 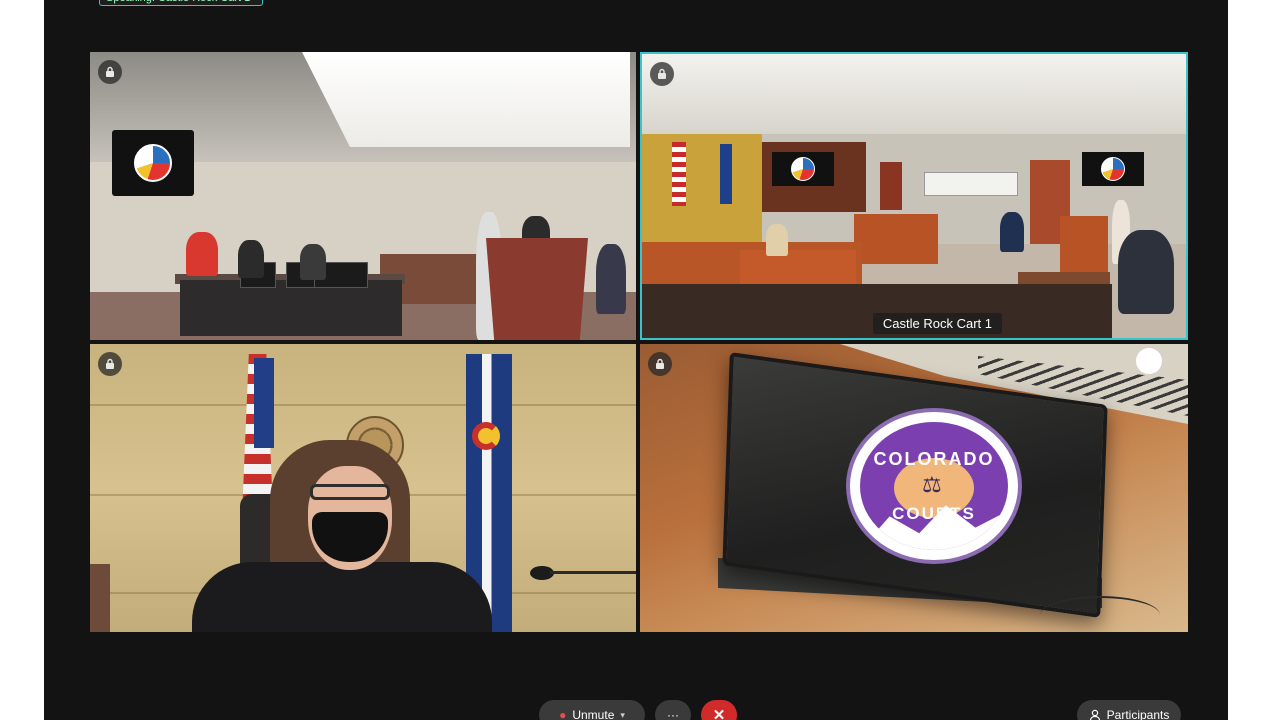 What do you see at coordinates (679, 174) in the screenshot?
I see `us-flag` at bounding box center [679, 174].